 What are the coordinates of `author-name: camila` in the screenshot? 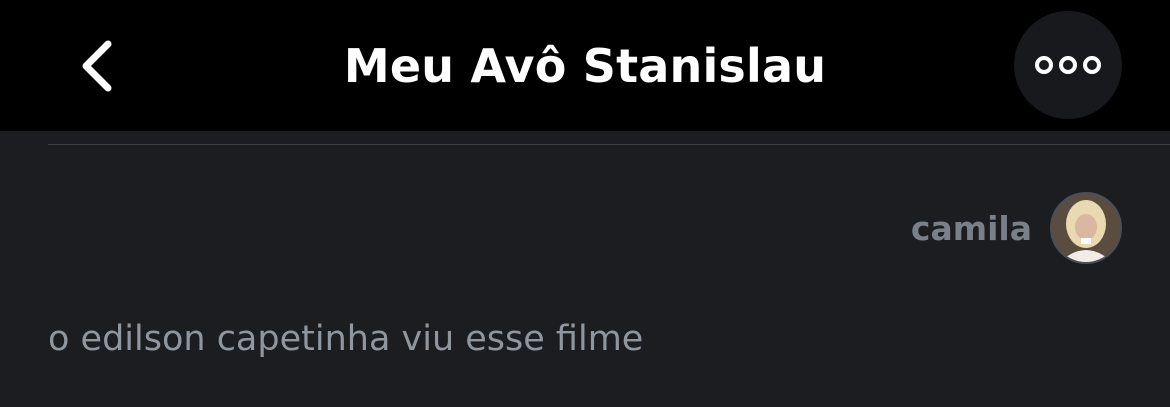 It's located at (971, 228).